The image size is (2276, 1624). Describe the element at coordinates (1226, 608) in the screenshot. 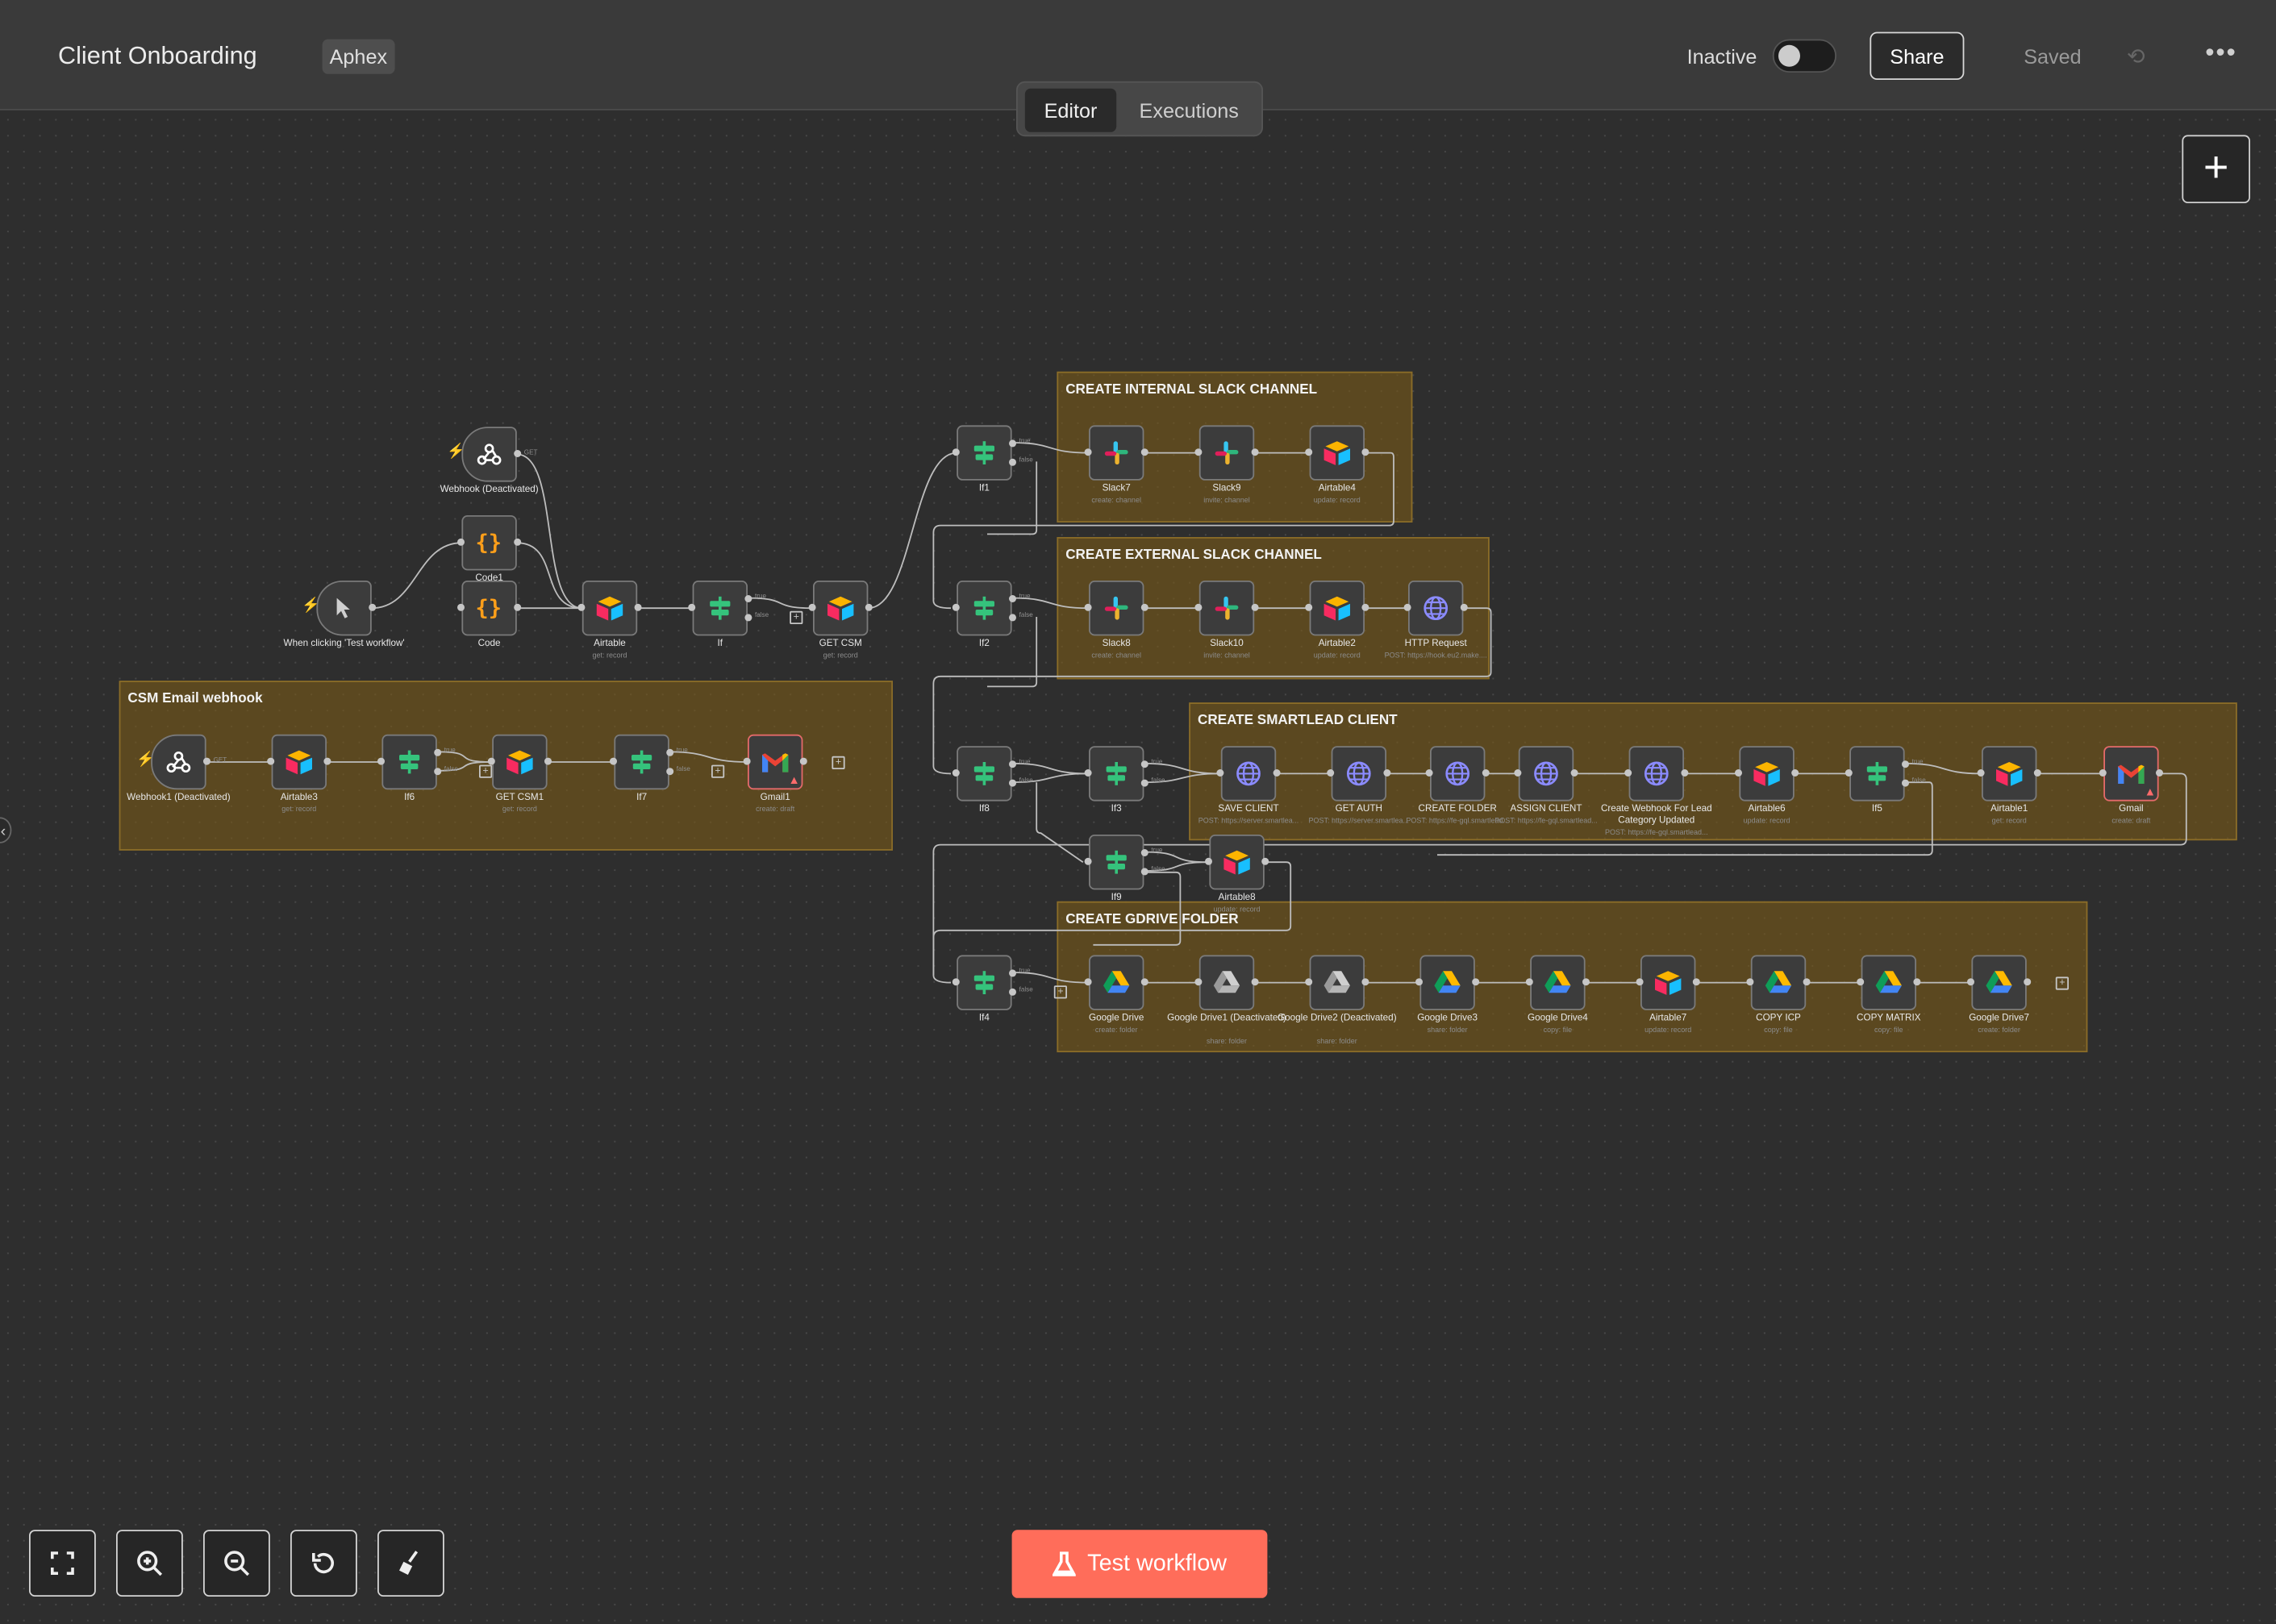

I see `node-slack10` at that location.